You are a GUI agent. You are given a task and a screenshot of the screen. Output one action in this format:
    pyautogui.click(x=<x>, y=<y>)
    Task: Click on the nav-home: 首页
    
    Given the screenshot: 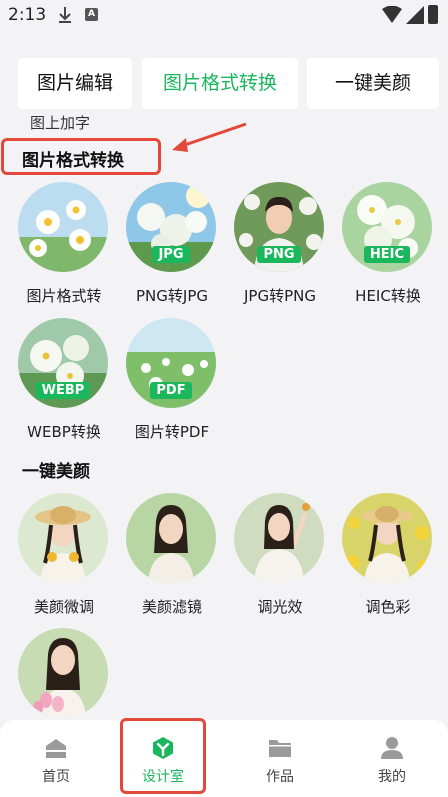 What is the action you would take?
    pyautogui.click(x=56, y=758)
    